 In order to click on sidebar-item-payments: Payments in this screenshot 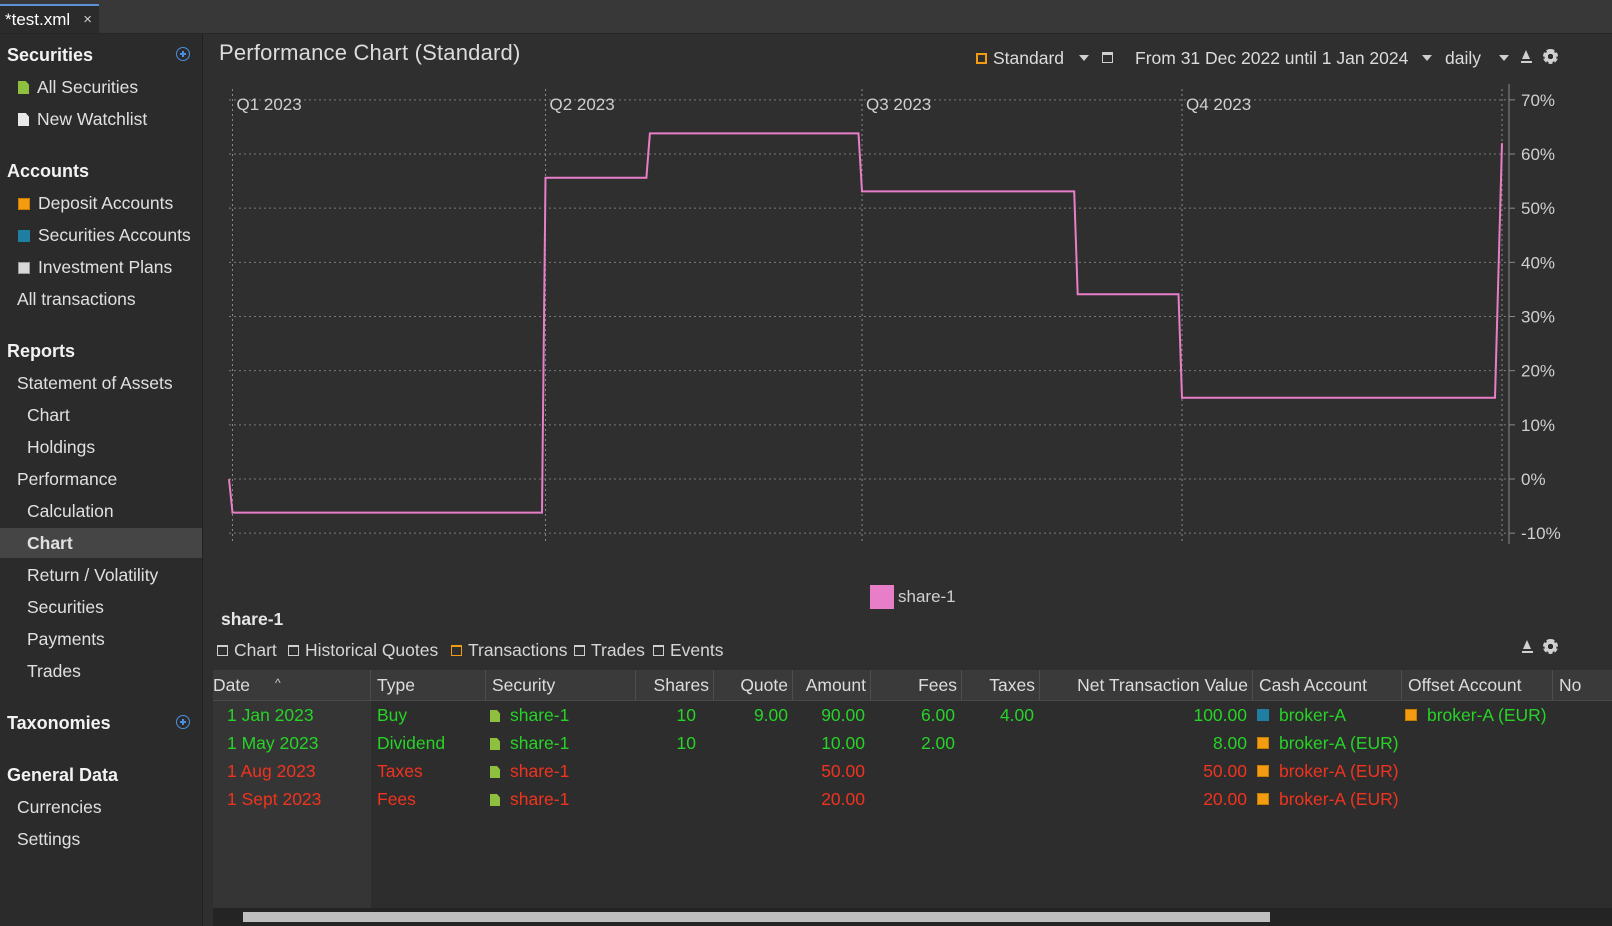, I will do `click(66, 639)`.